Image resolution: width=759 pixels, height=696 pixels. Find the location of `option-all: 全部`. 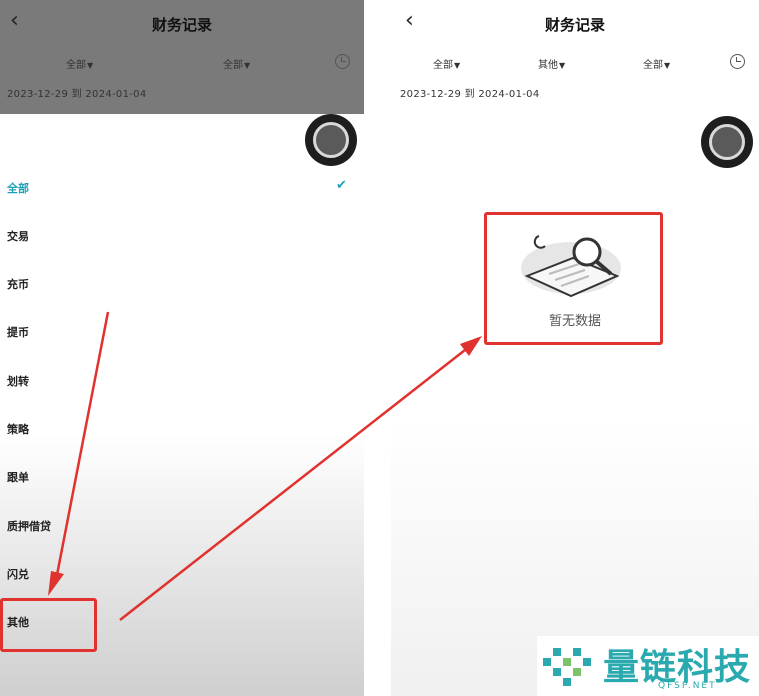

option-all: 全部 is located at coordinates (18, 188).